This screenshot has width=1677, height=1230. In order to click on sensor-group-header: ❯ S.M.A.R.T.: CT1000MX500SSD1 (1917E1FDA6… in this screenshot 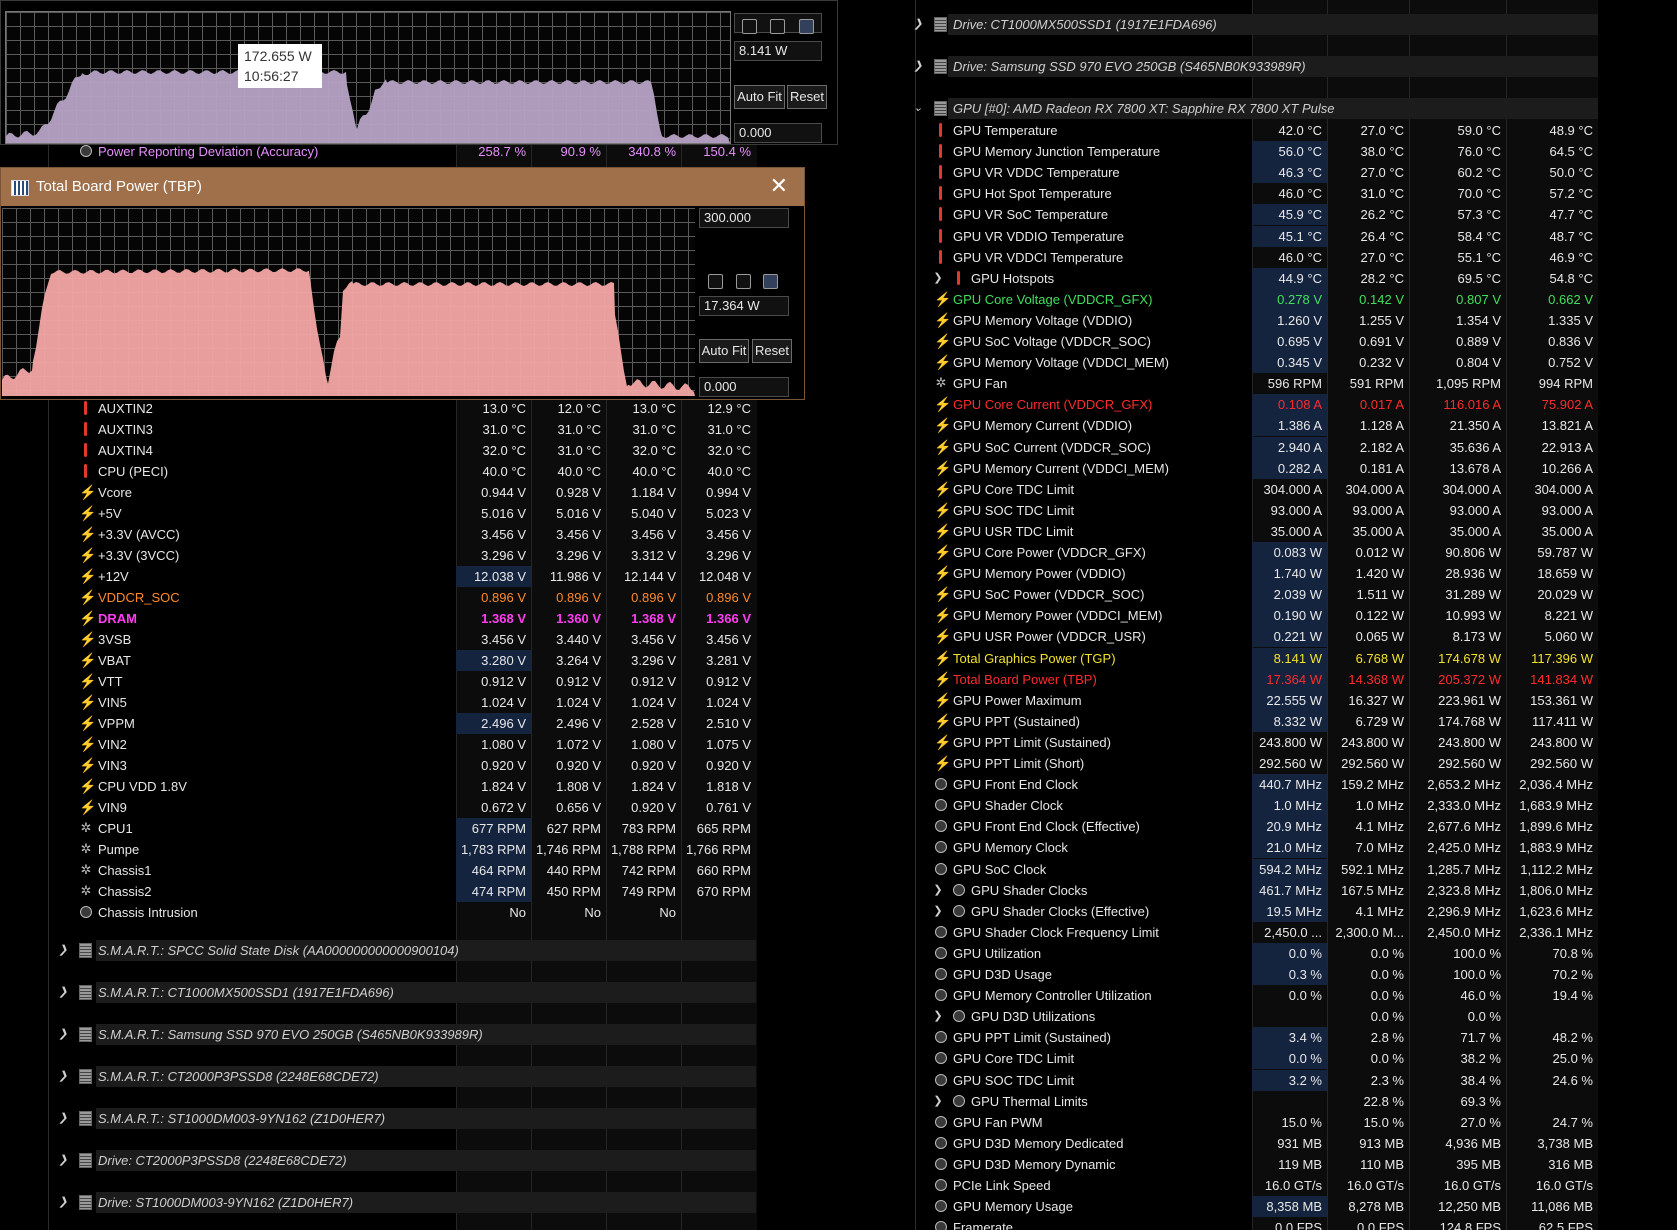, I will do `click(381, 992)`.